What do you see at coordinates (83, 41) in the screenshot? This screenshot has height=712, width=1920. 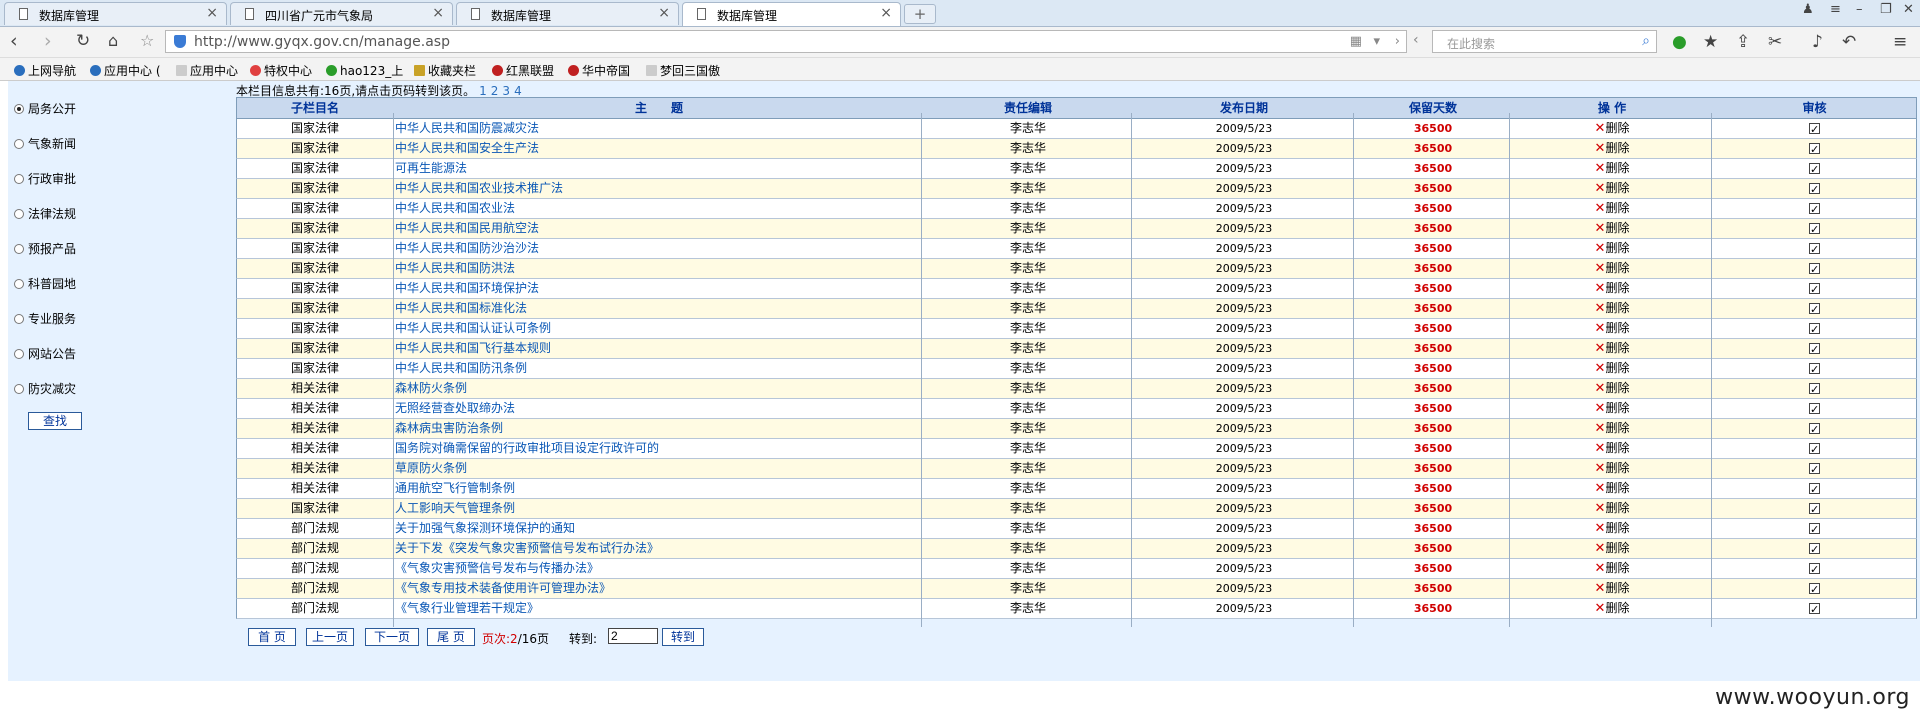 I see `refresh-icon: ↻` at bounding box center [83, 41].